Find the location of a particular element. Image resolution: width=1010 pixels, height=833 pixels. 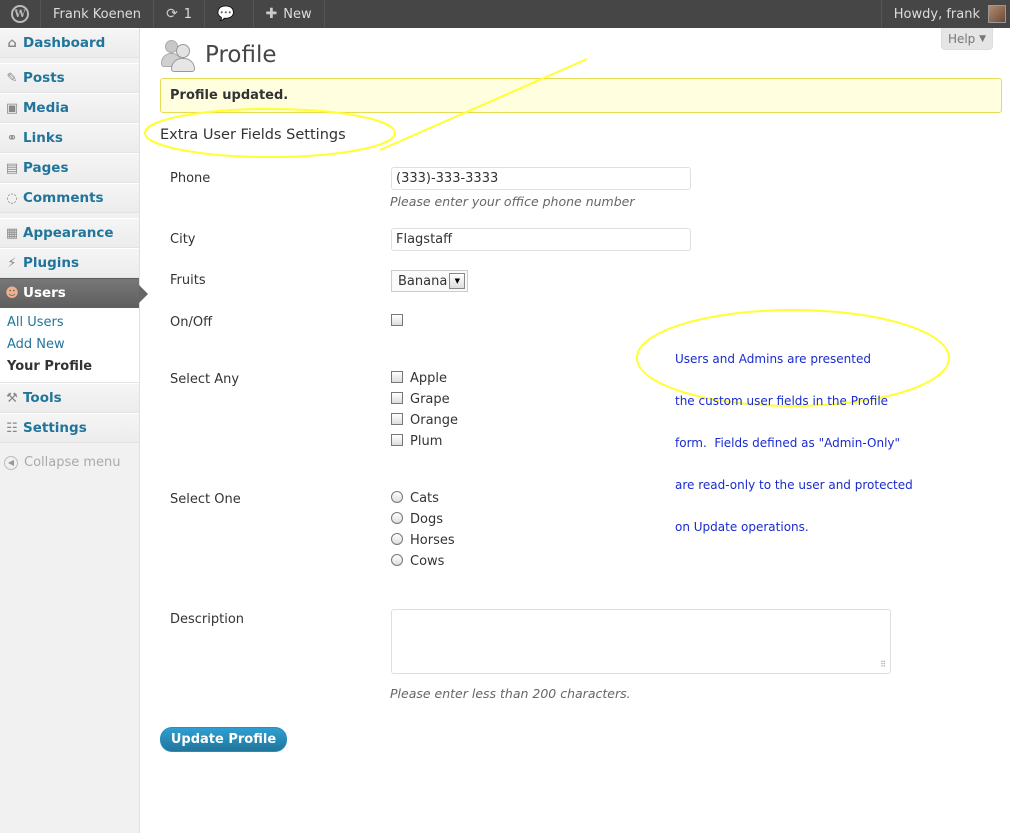

radio-horses is located at coordinates (397, 539).